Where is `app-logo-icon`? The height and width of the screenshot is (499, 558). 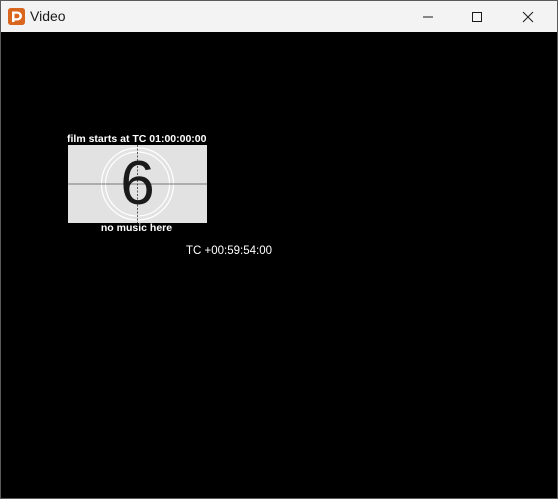
app-logo-icon is located at coordinates (16, 16).